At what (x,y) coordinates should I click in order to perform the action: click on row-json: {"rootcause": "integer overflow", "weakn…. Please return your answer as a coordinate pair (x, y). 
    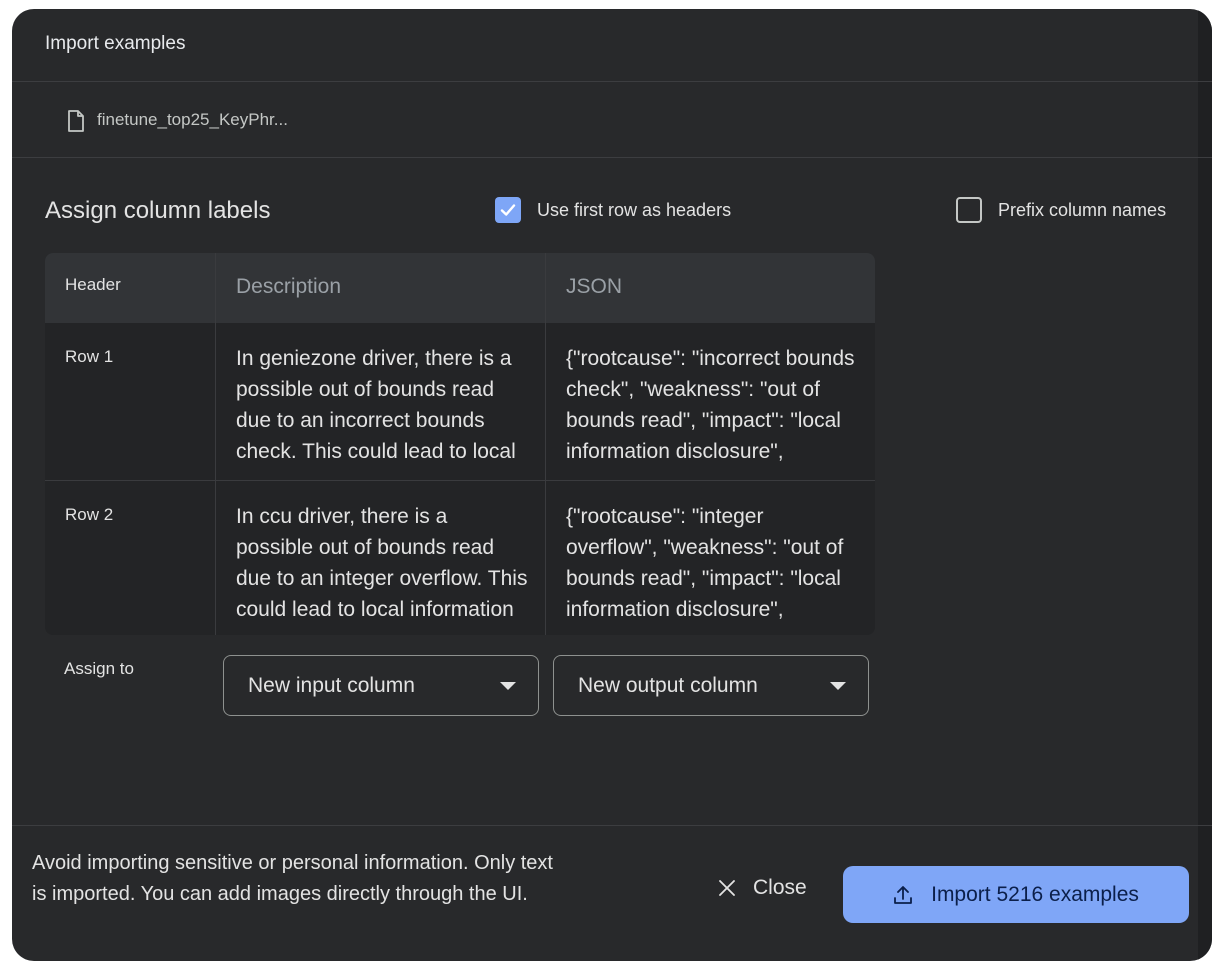
    Looking at the image, I should click on (705, 563).